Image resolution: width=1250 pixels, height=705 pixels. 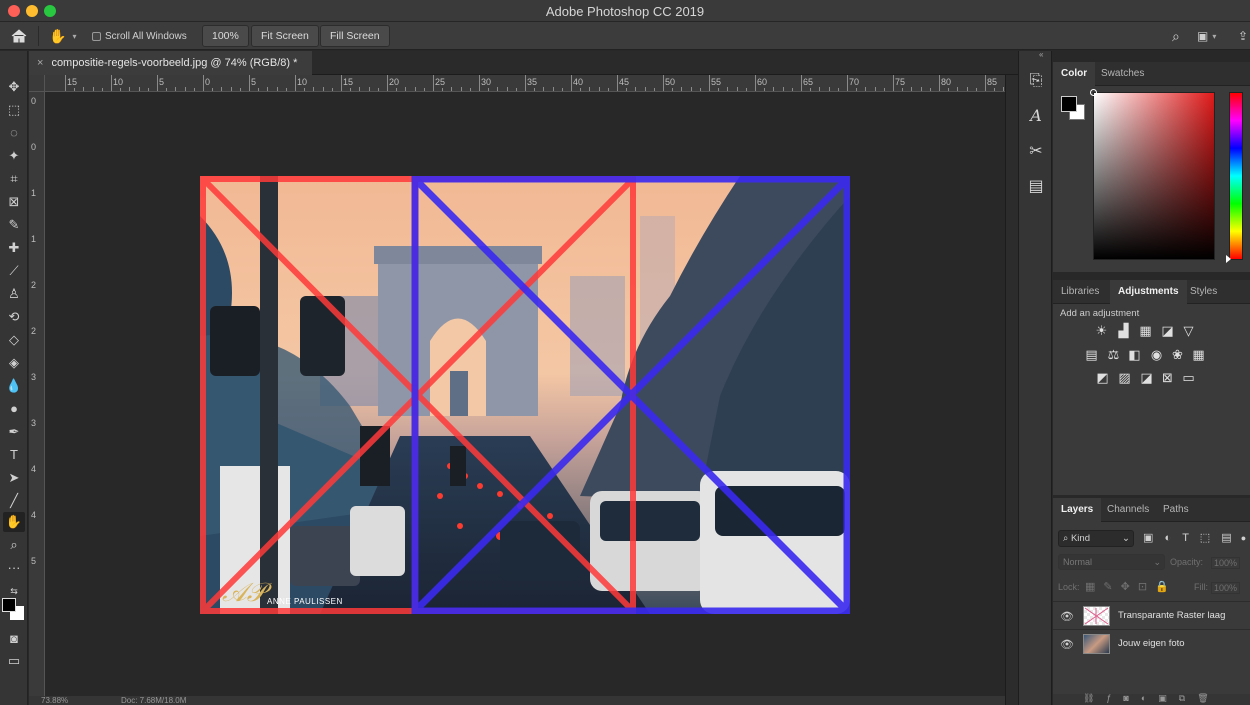 I want to click on history-brush-tool-icon: ⟲, so click(x=14, y=317).